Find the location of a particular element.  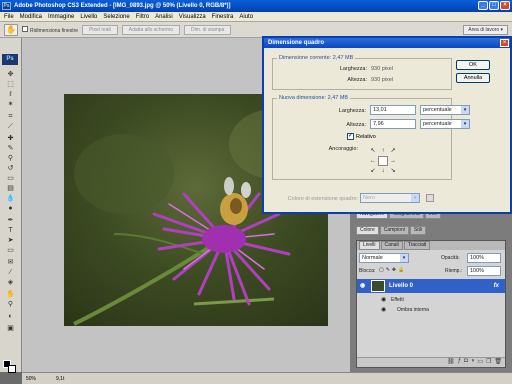

gradient-tool-icon: ▤ is located at coordinates (10, 189).